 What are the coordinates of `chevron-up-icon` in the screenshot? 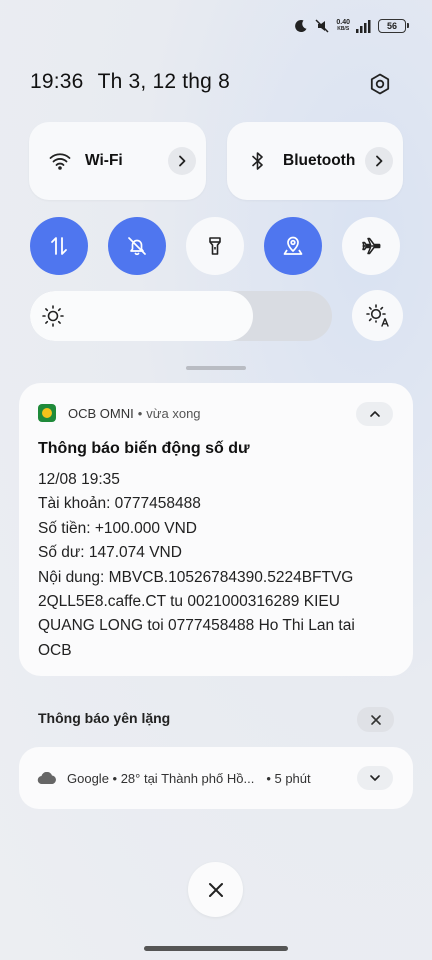 It's located at (374, 414).